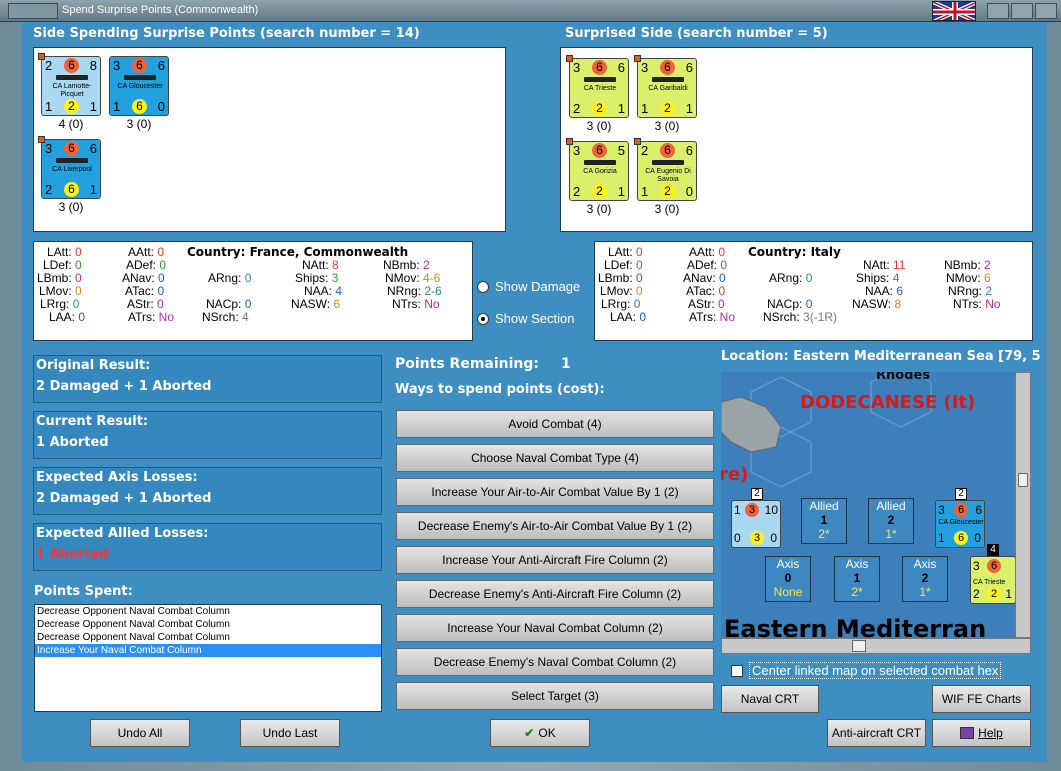  I want to click on stat-astr: AStr: 0, so click(706, 304).